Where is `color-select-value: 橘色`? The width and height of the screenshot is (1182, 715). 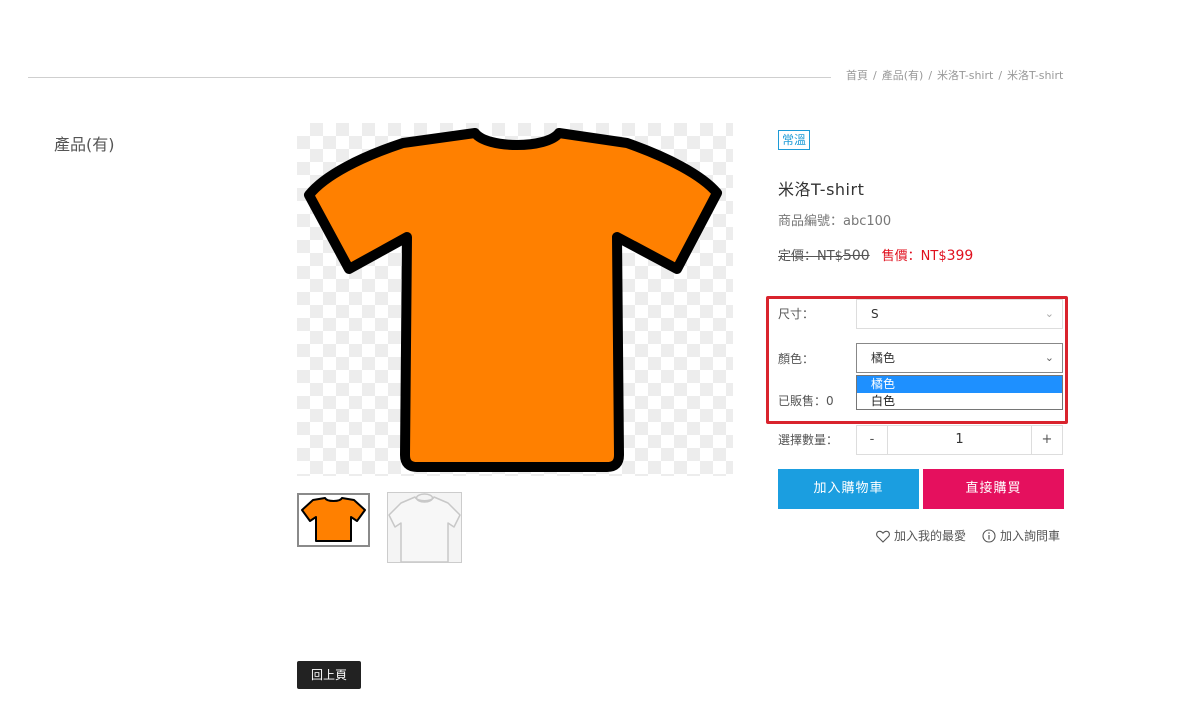 color-select-value: 橘色 is located at coordinates (883, 358).